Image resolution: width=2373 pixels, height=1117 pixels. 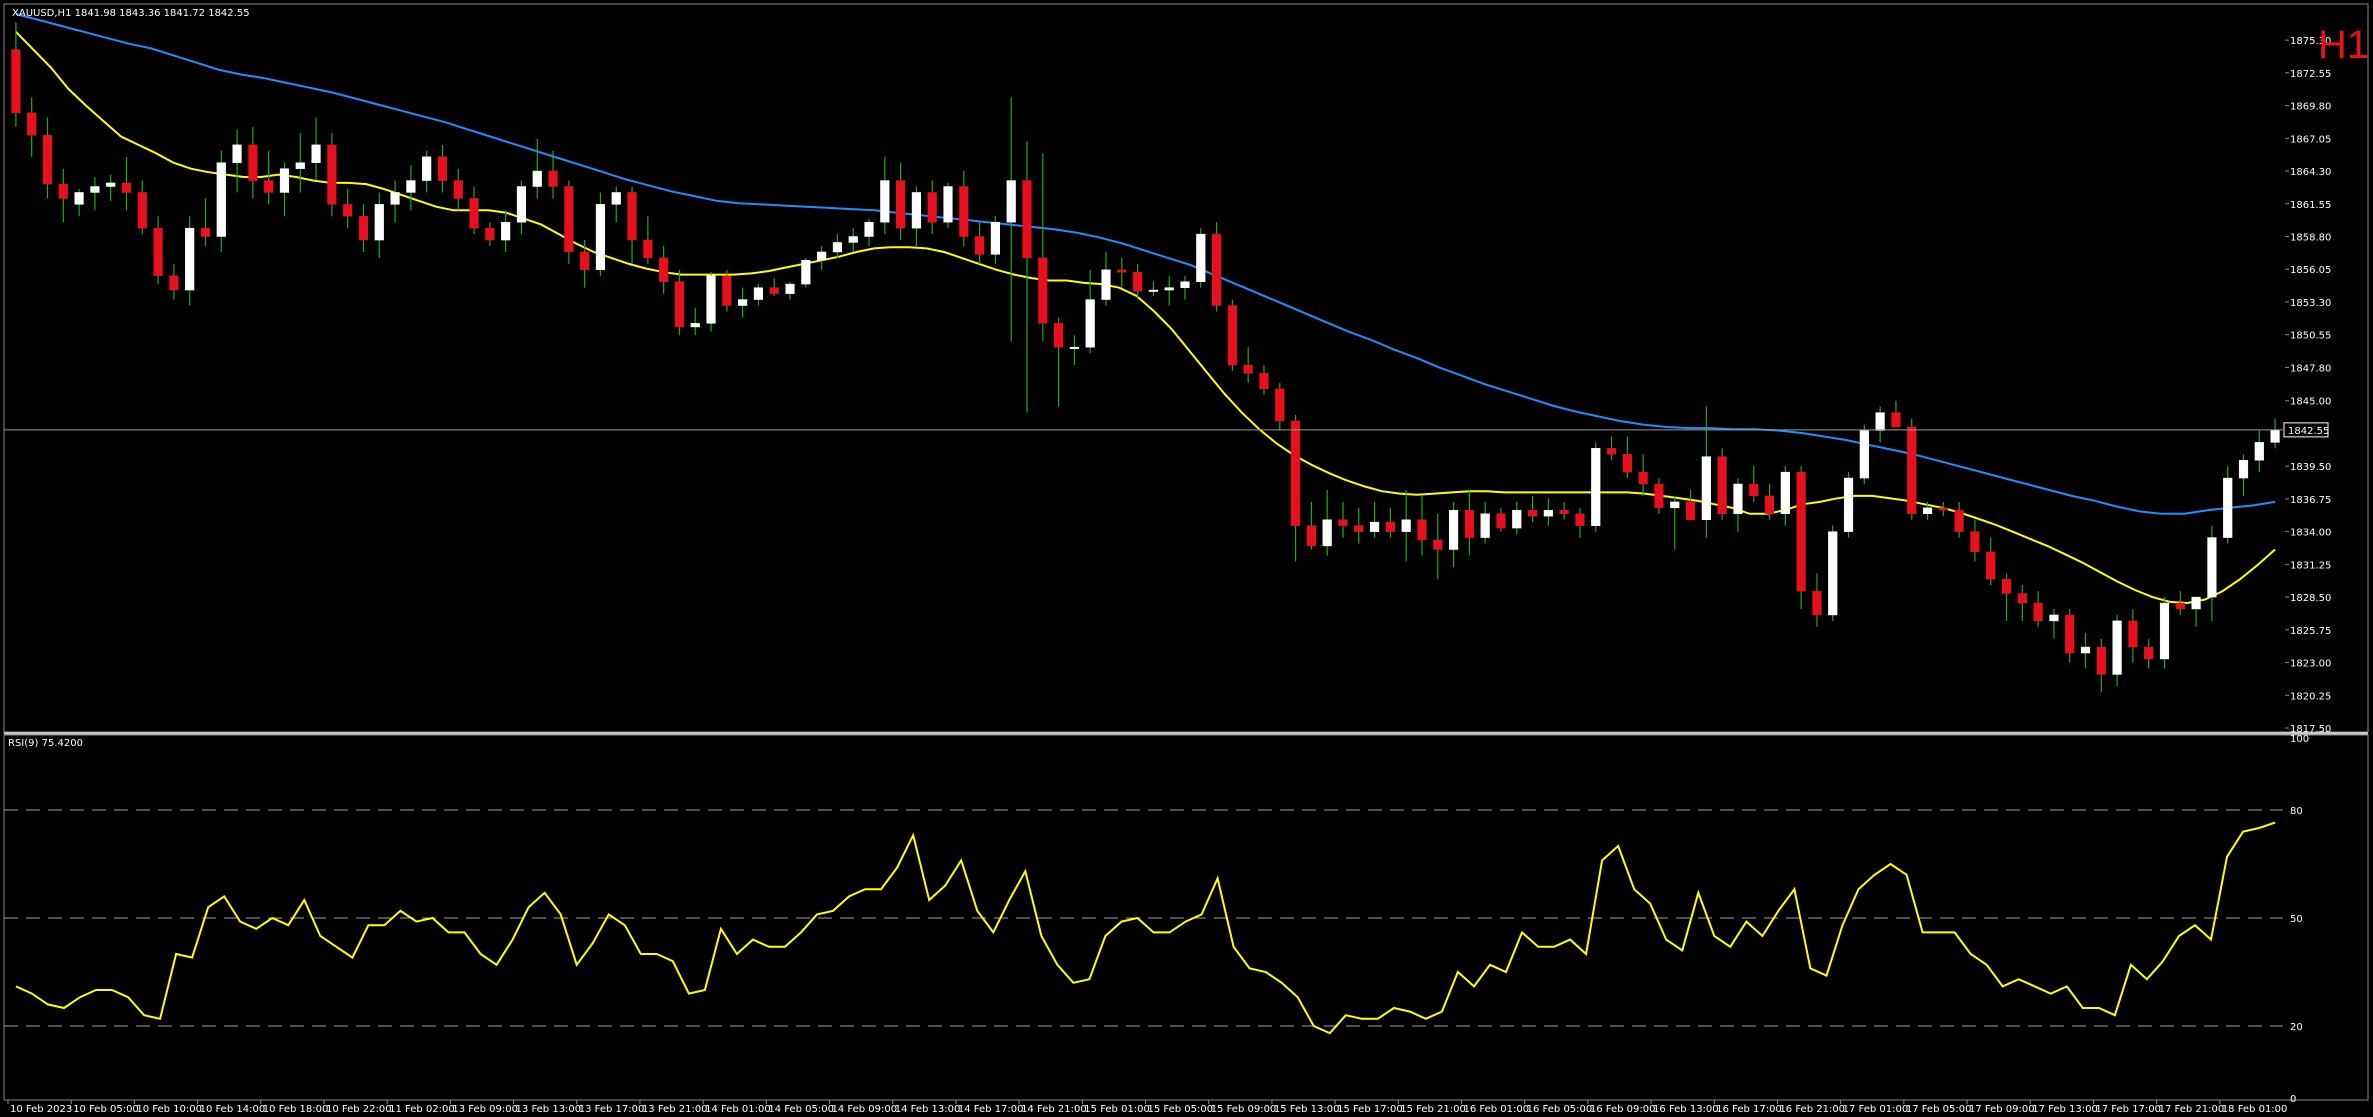 I want to click on time-tick-label: 10 Feb 2023, so click(x=41, y=1109).